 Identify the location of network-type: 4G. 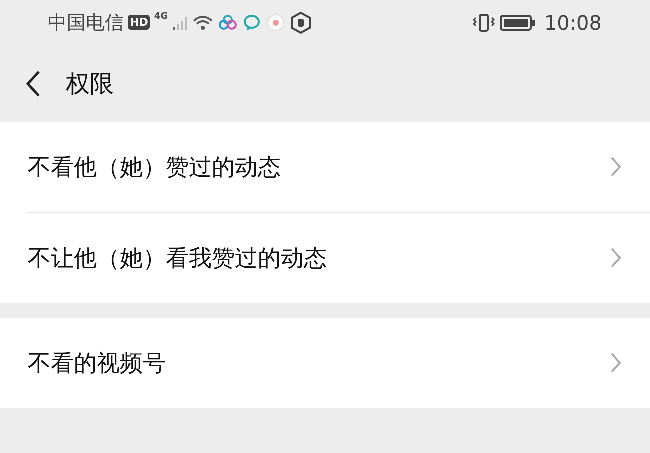
(161, 17).